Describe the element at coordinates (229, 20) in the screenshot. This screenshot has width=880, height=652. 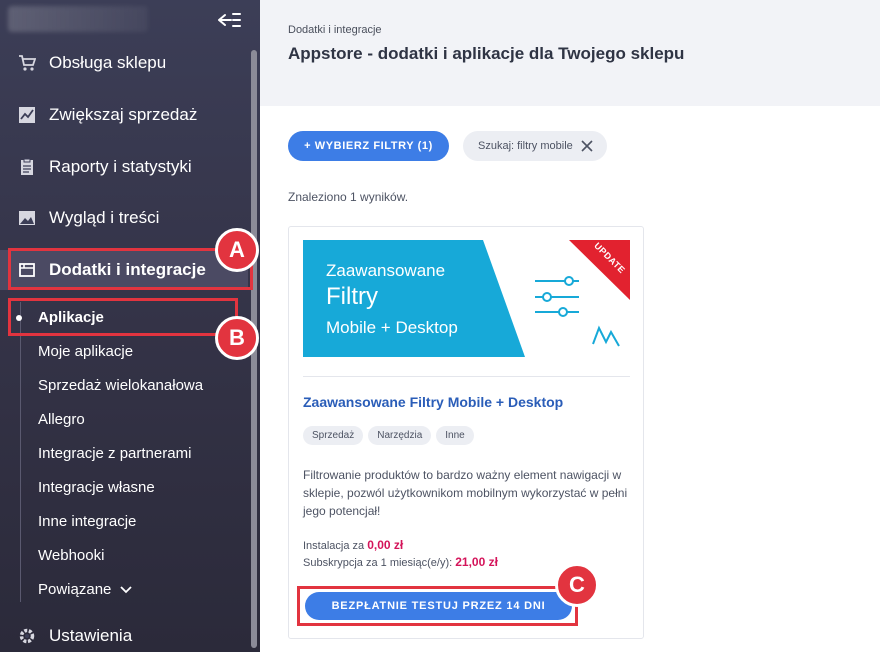
I see `collapse-sidebar-icon` at that location.